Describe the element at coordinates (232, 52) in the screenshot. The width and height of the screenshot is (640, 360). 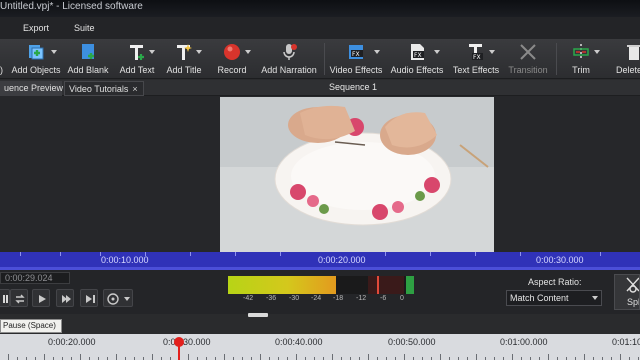
I see `record-icon` at that location.